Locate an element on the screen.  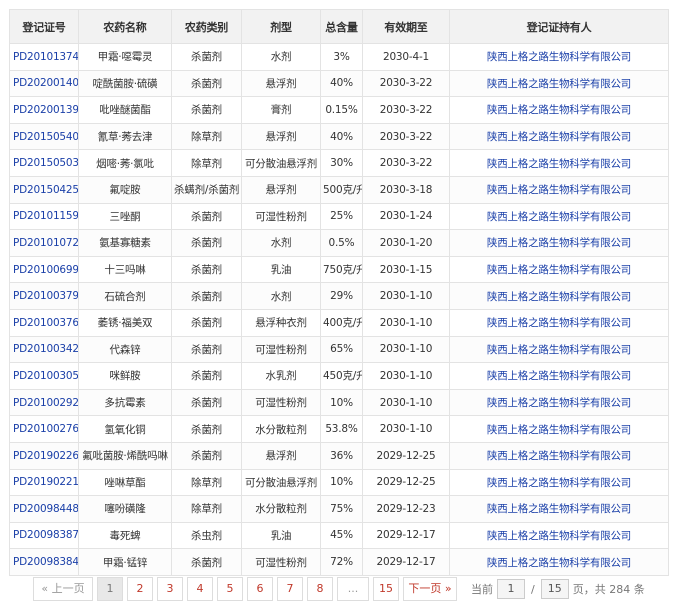
cell-content: 400克/升 is located at coordinates (341, 322).